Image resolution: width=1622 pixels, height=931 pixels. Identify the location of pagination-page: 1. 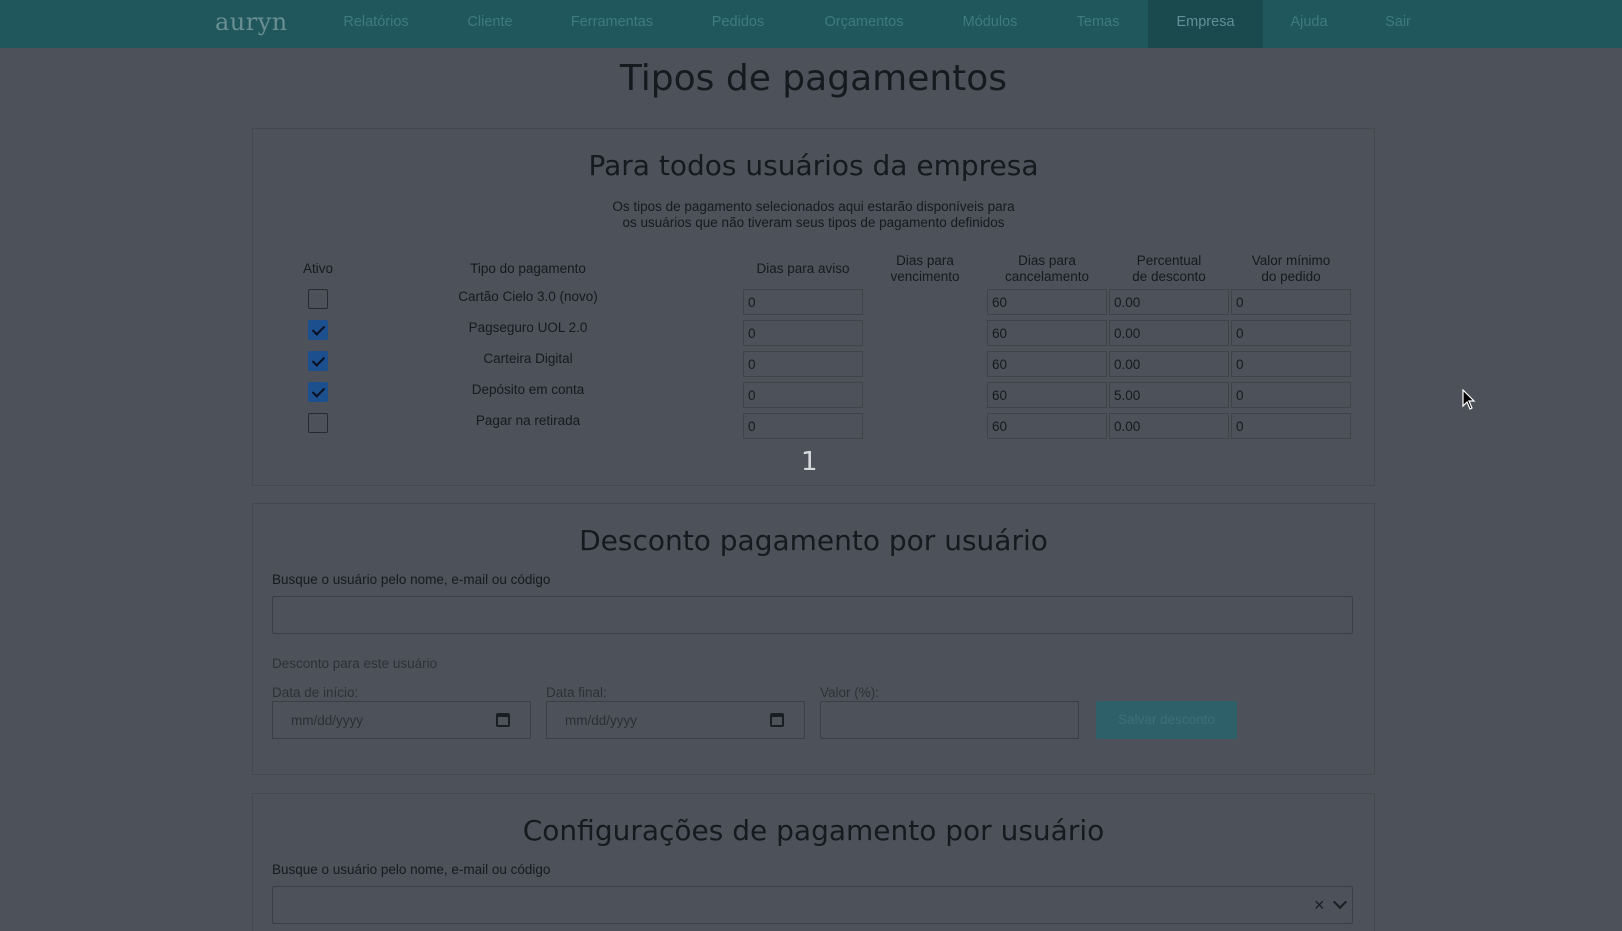
(809, 462).